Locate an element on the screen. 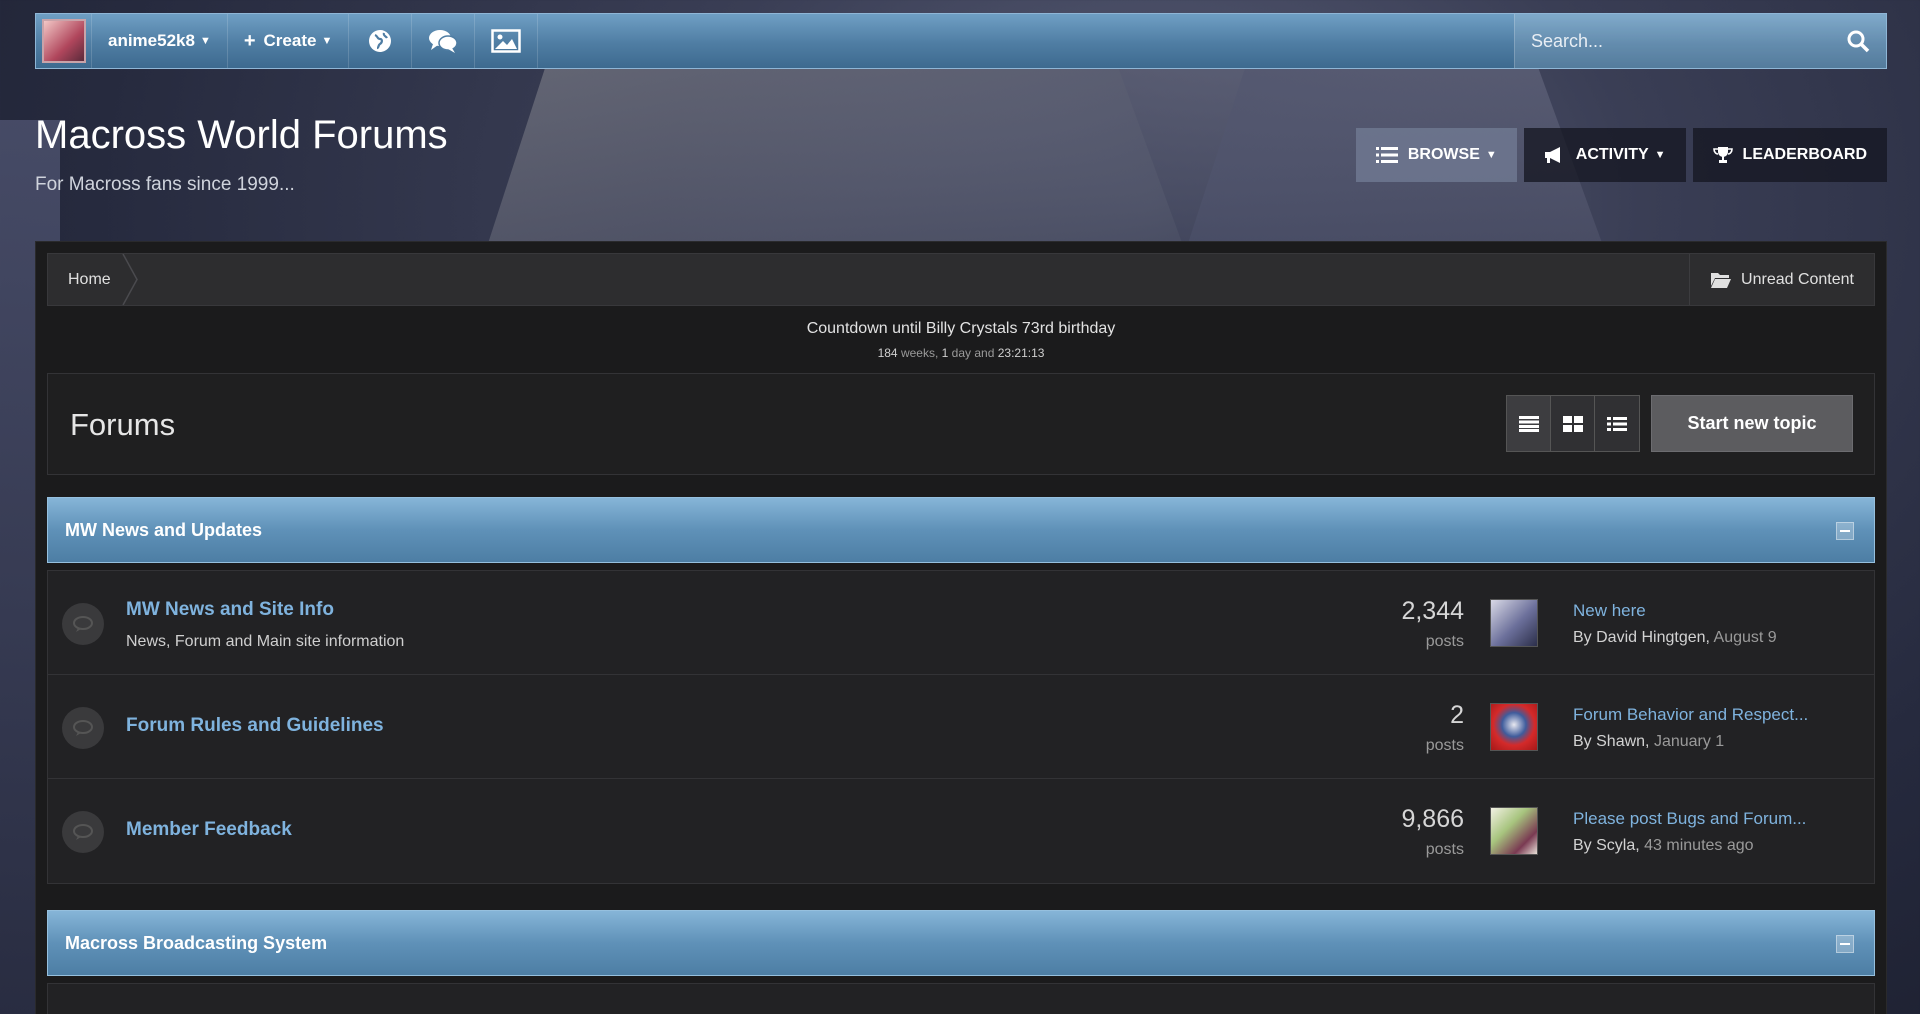  view-table-button is located at coordinates (1529, 423).